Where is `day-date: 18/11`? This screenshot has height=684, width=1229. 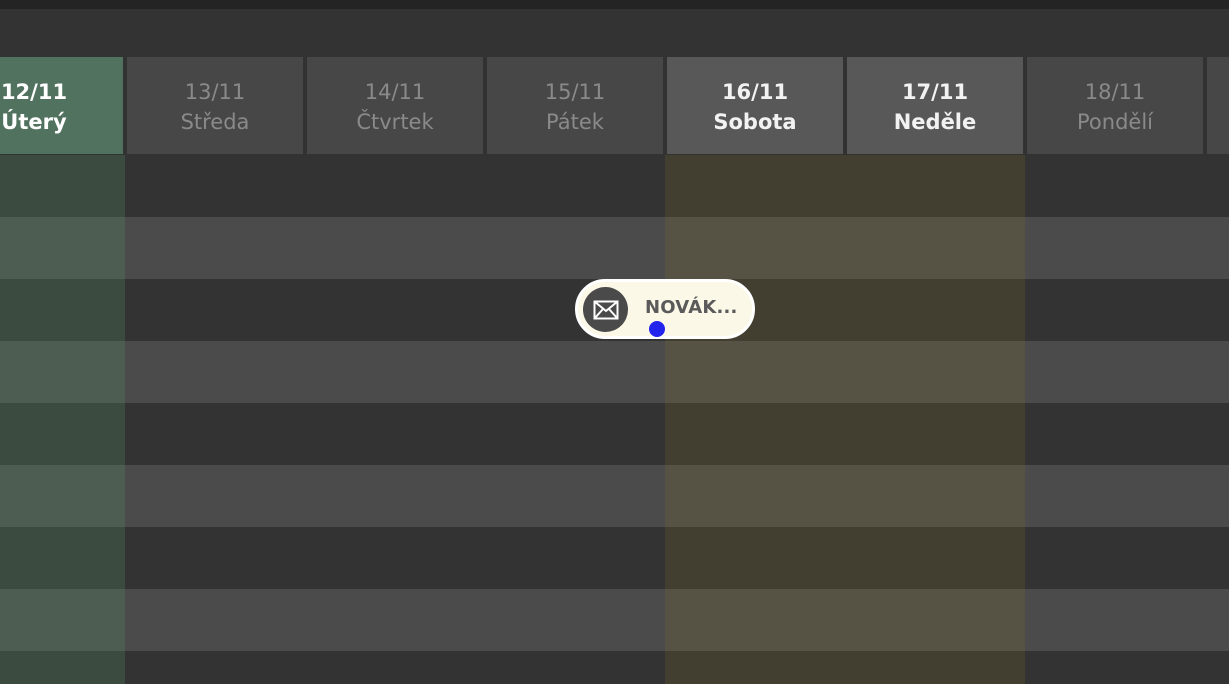 day-date: 18/11 is located at coordinates (1115, 92).